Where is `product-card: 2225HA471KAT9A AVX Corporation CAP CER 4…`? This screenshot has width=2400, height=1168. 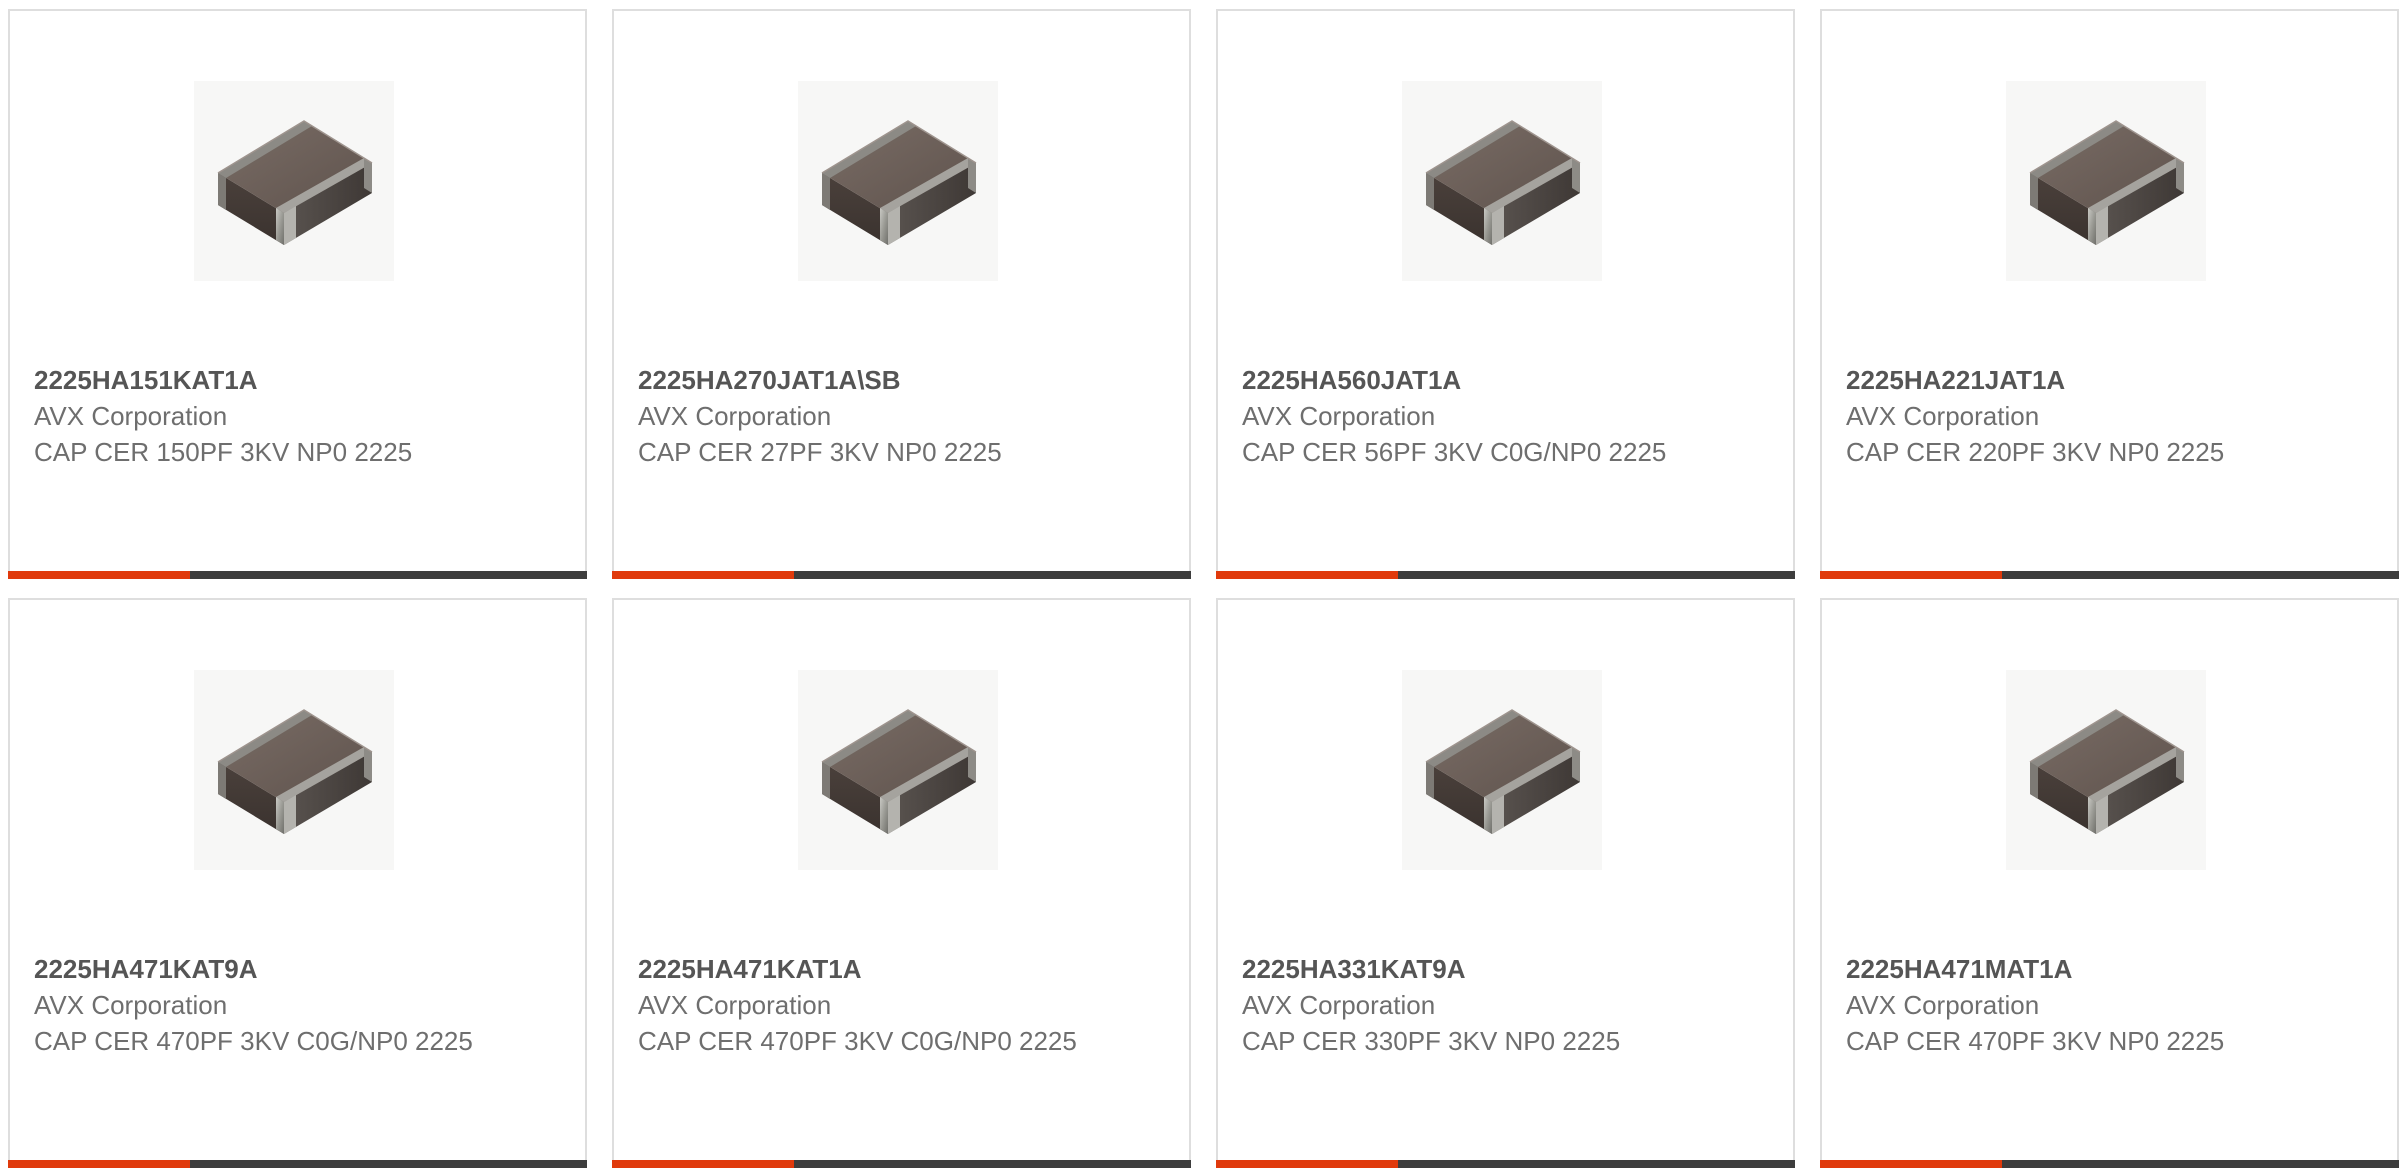 product-card: 2225HA471KAT9A AVX Corporation CAP CER 4… is located at coordinates (297, 883).